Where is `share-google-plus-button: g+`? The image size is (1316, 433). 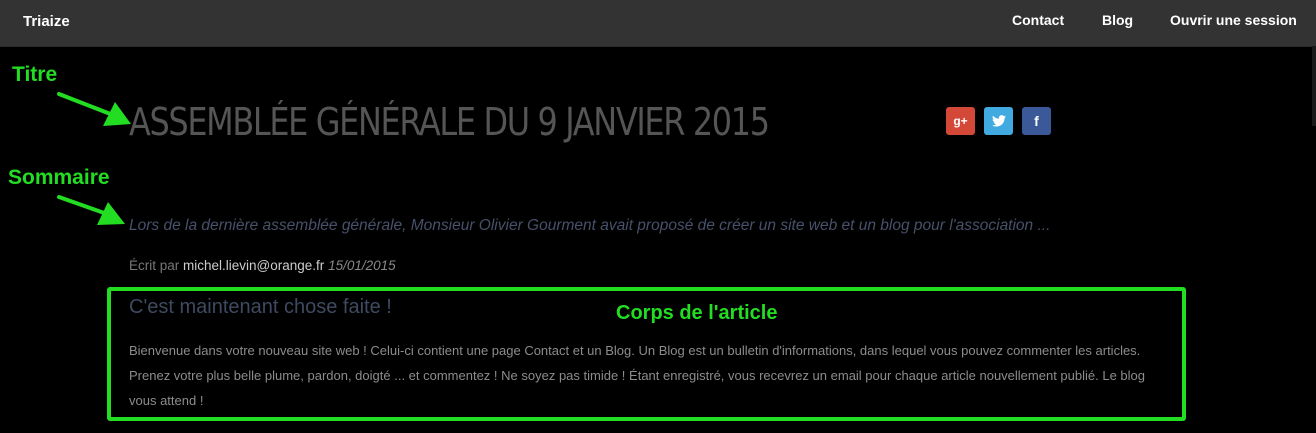 share-google-plus-button: g+ is located at coordinates (960, 121).